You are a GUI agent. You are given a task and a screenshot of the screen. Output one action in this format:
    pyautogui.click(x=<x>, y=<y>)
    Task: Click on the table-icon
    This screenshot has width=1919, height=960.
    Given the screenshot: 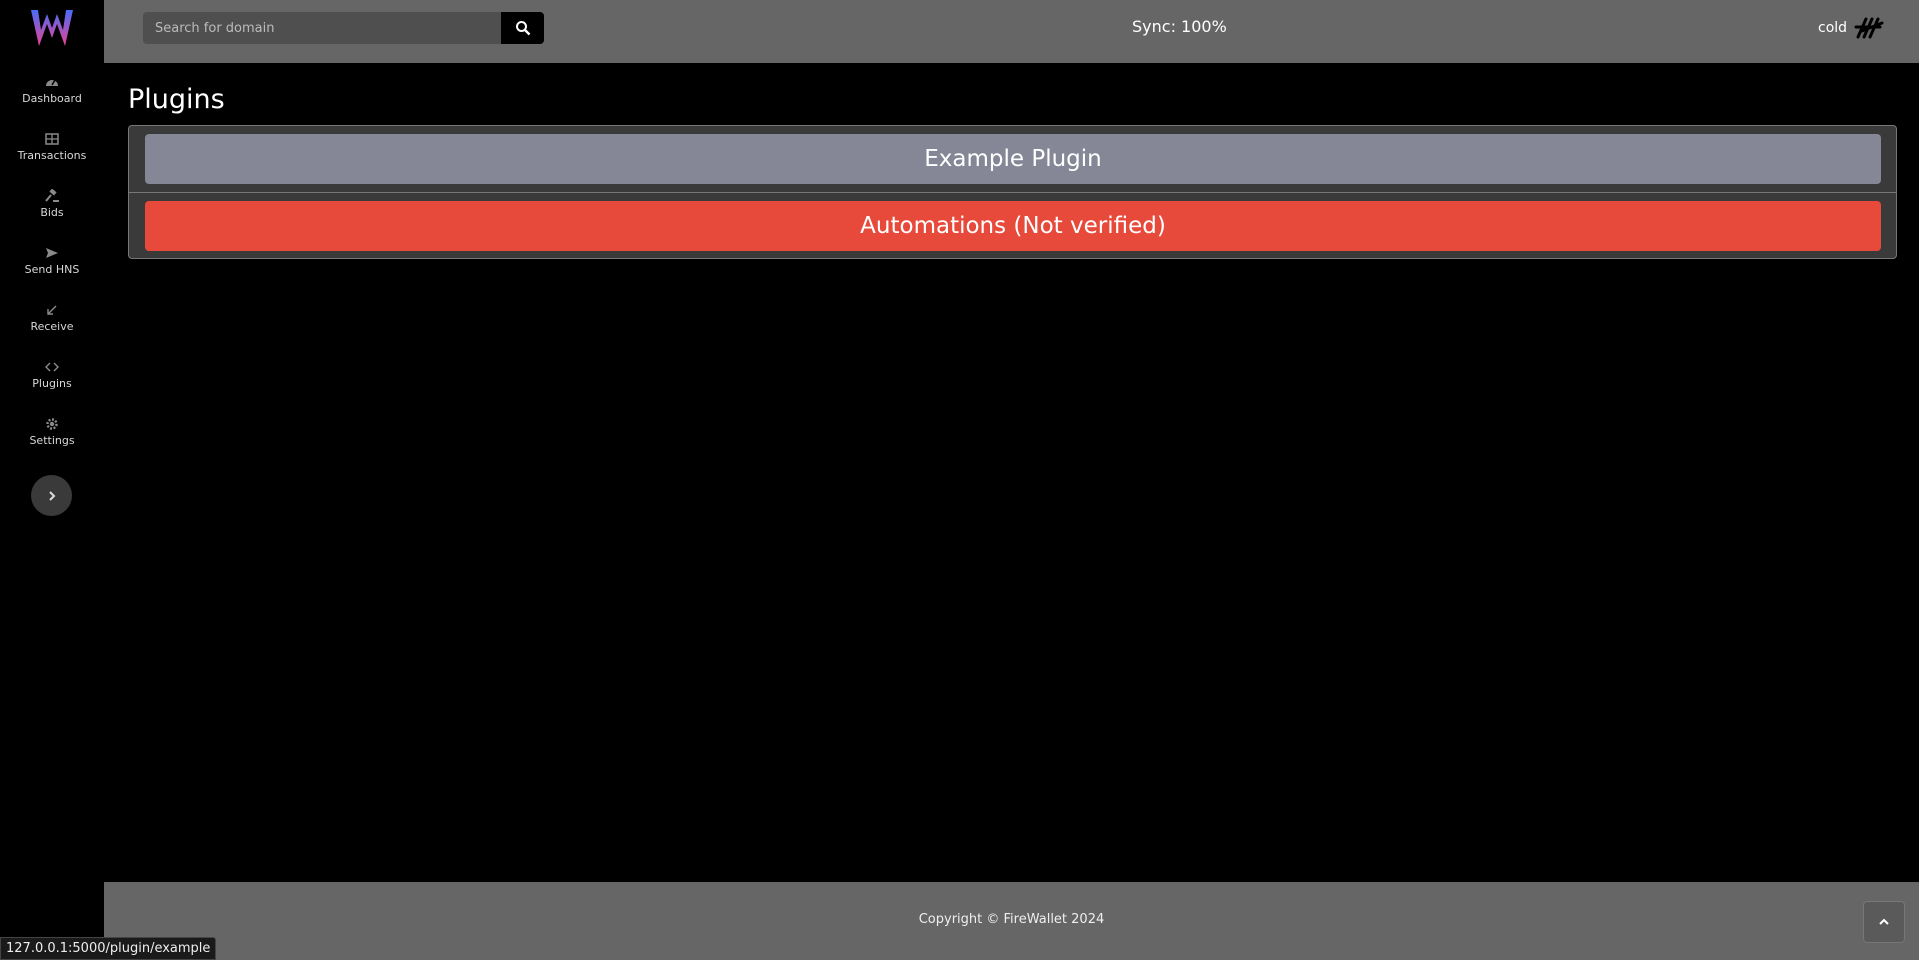 What is the action you would take?
    pyautogui.click(x=52, y=139)
    